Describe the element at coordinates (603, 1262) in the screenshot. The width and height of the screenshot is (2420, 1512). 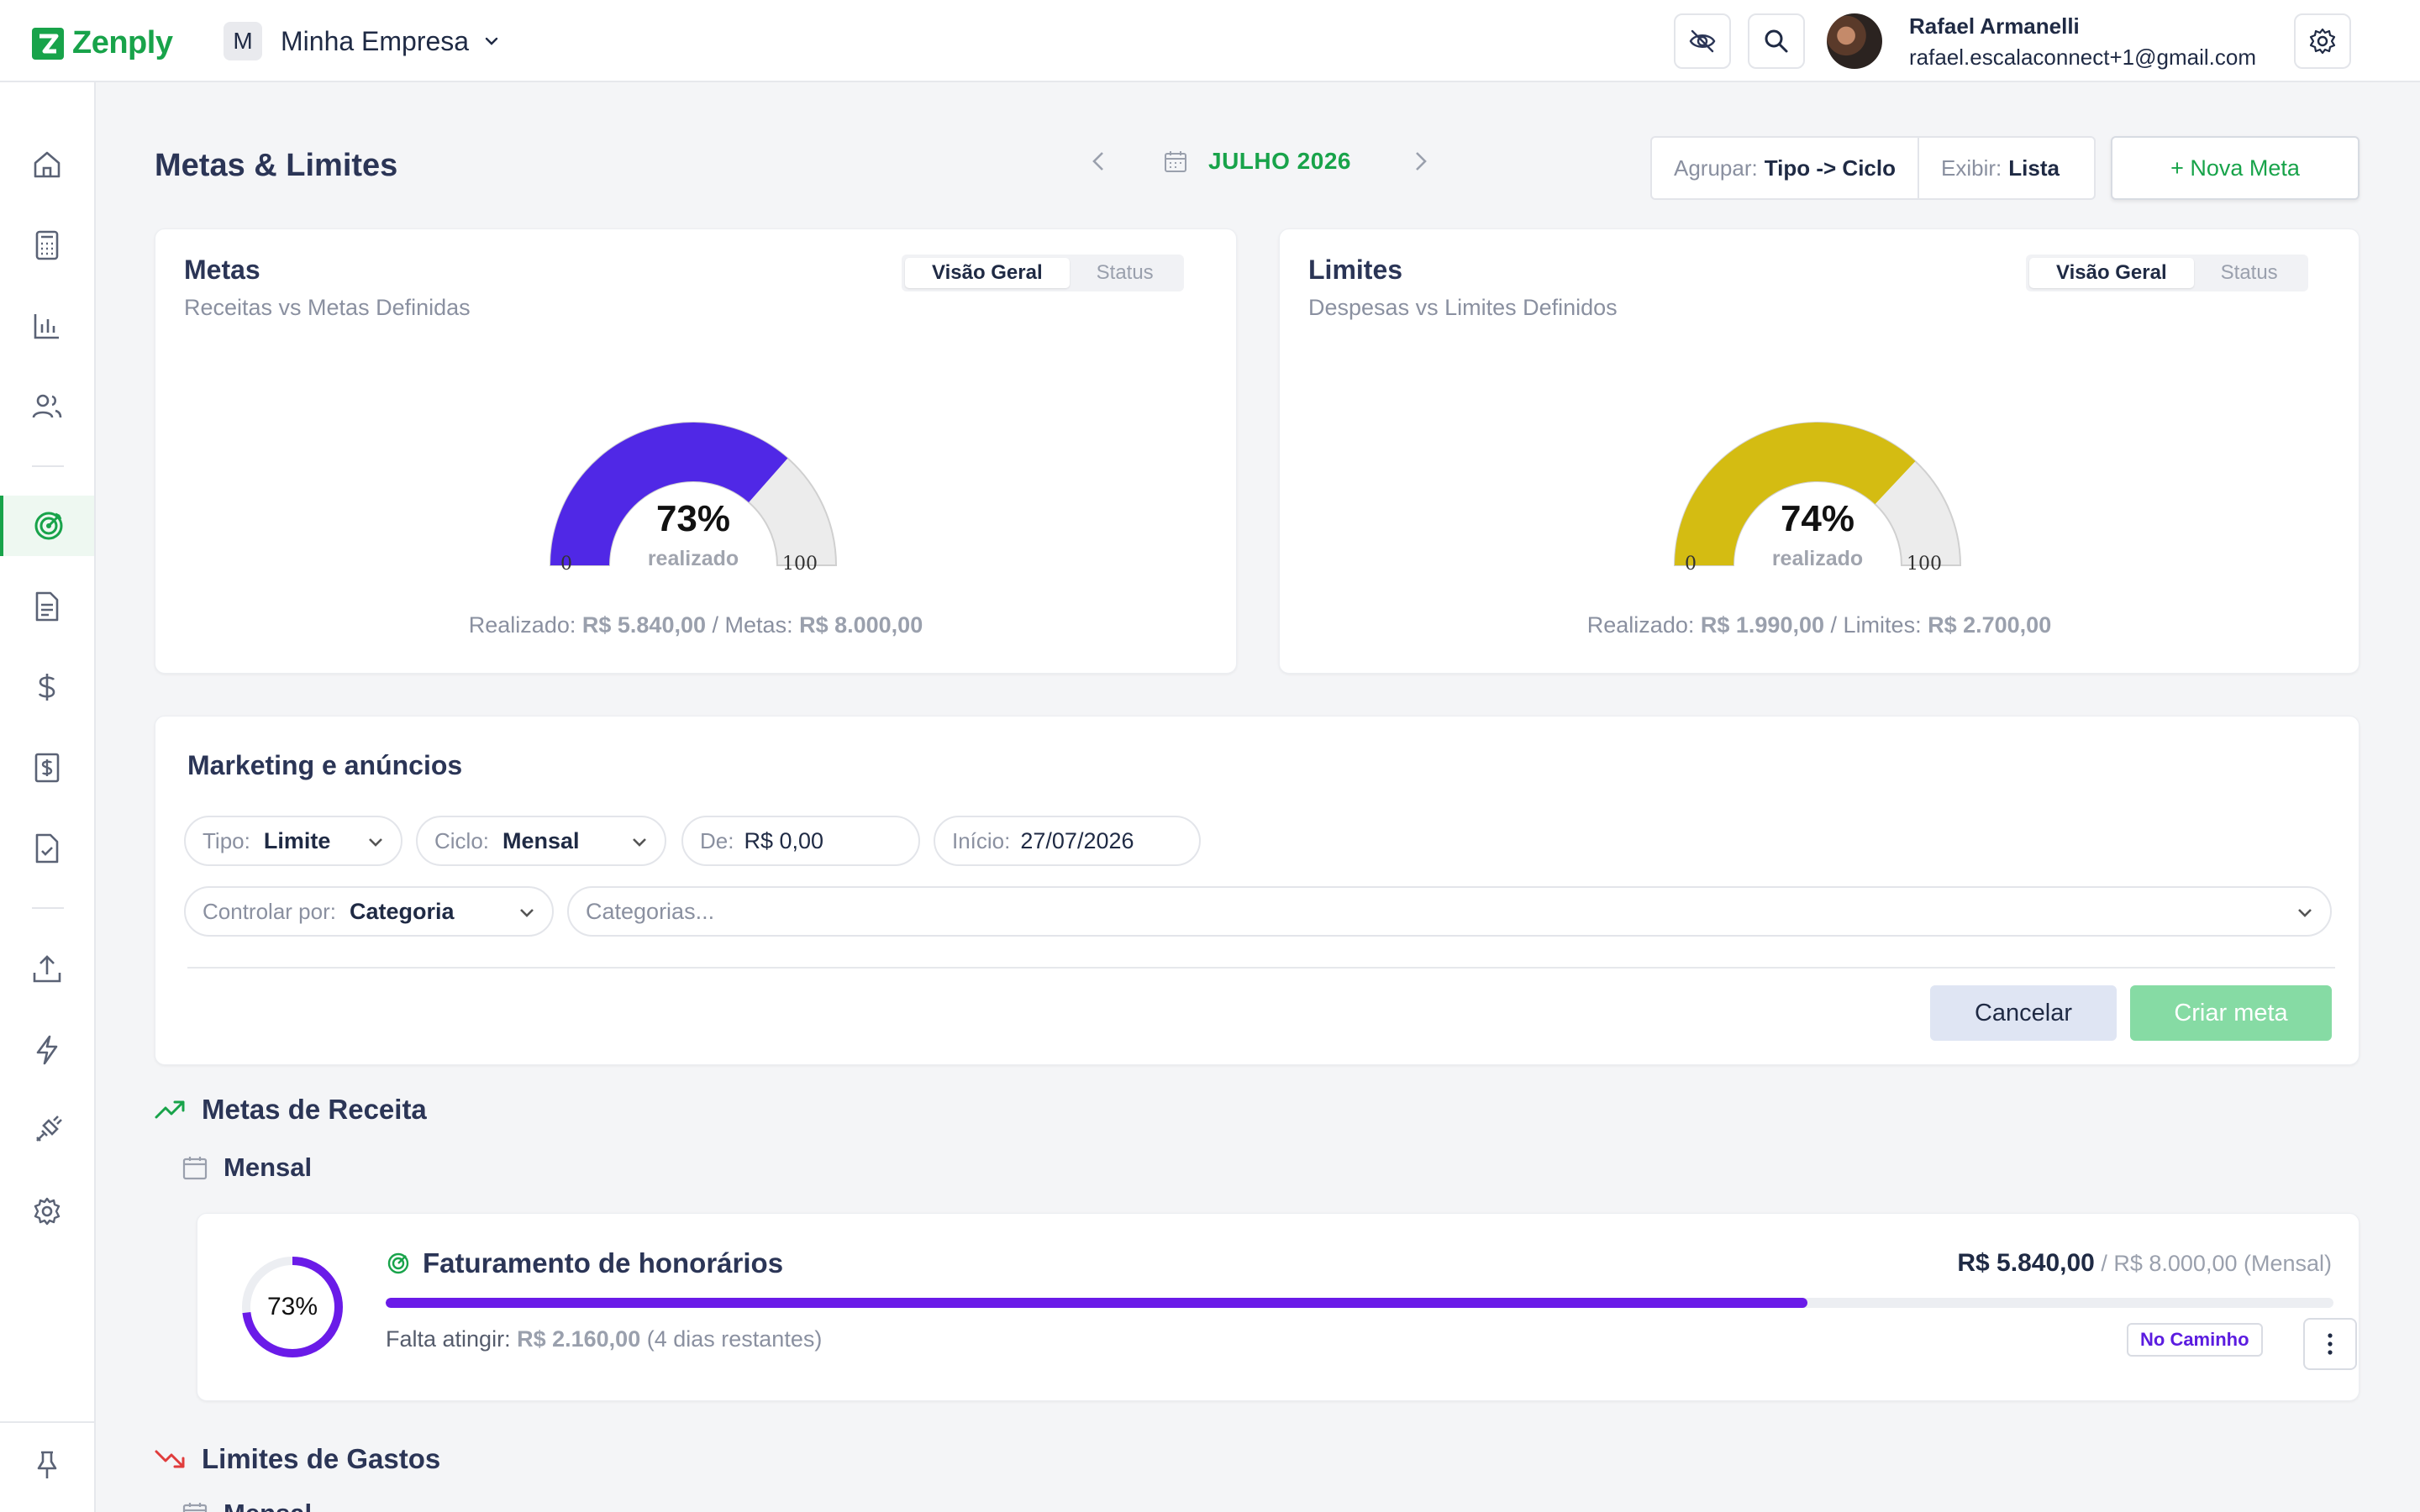
I see `goal-name-text: Faturamento de honorários` at that location.